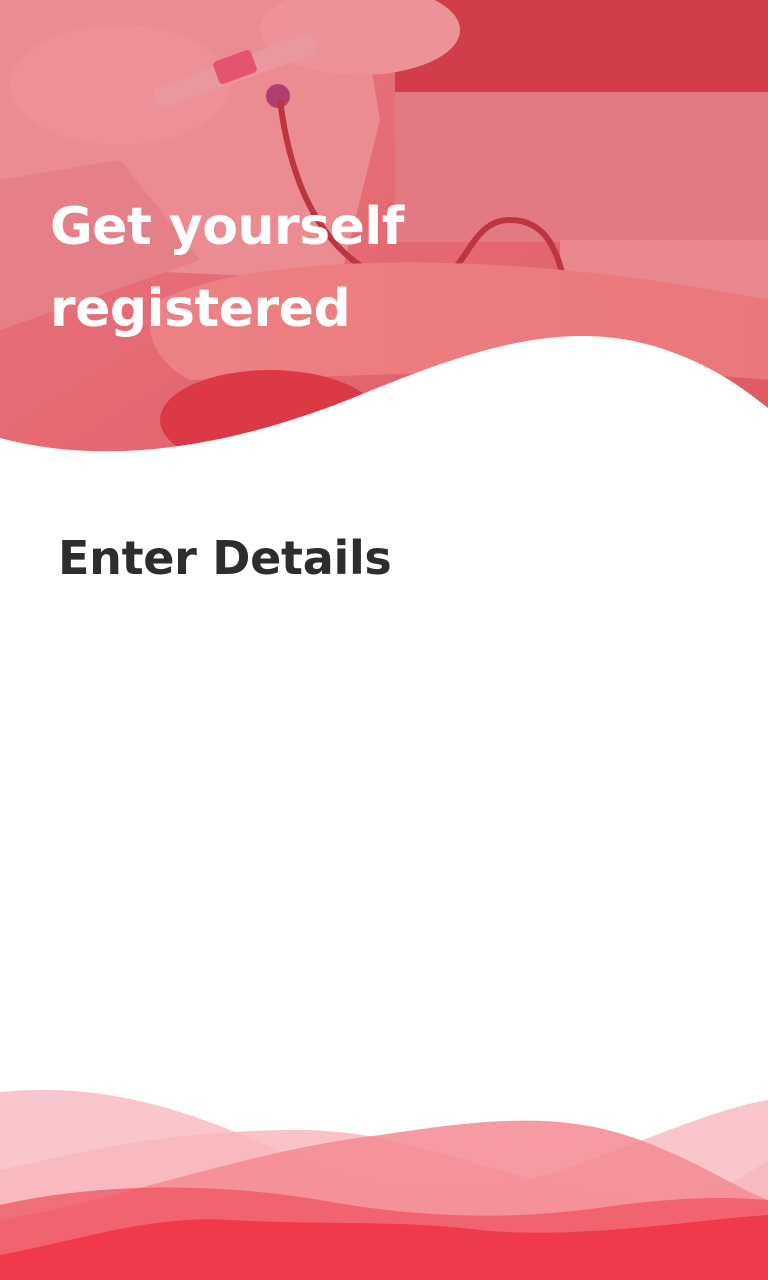  I want to click on page-title: Get yourself registered, so click(260, 268).